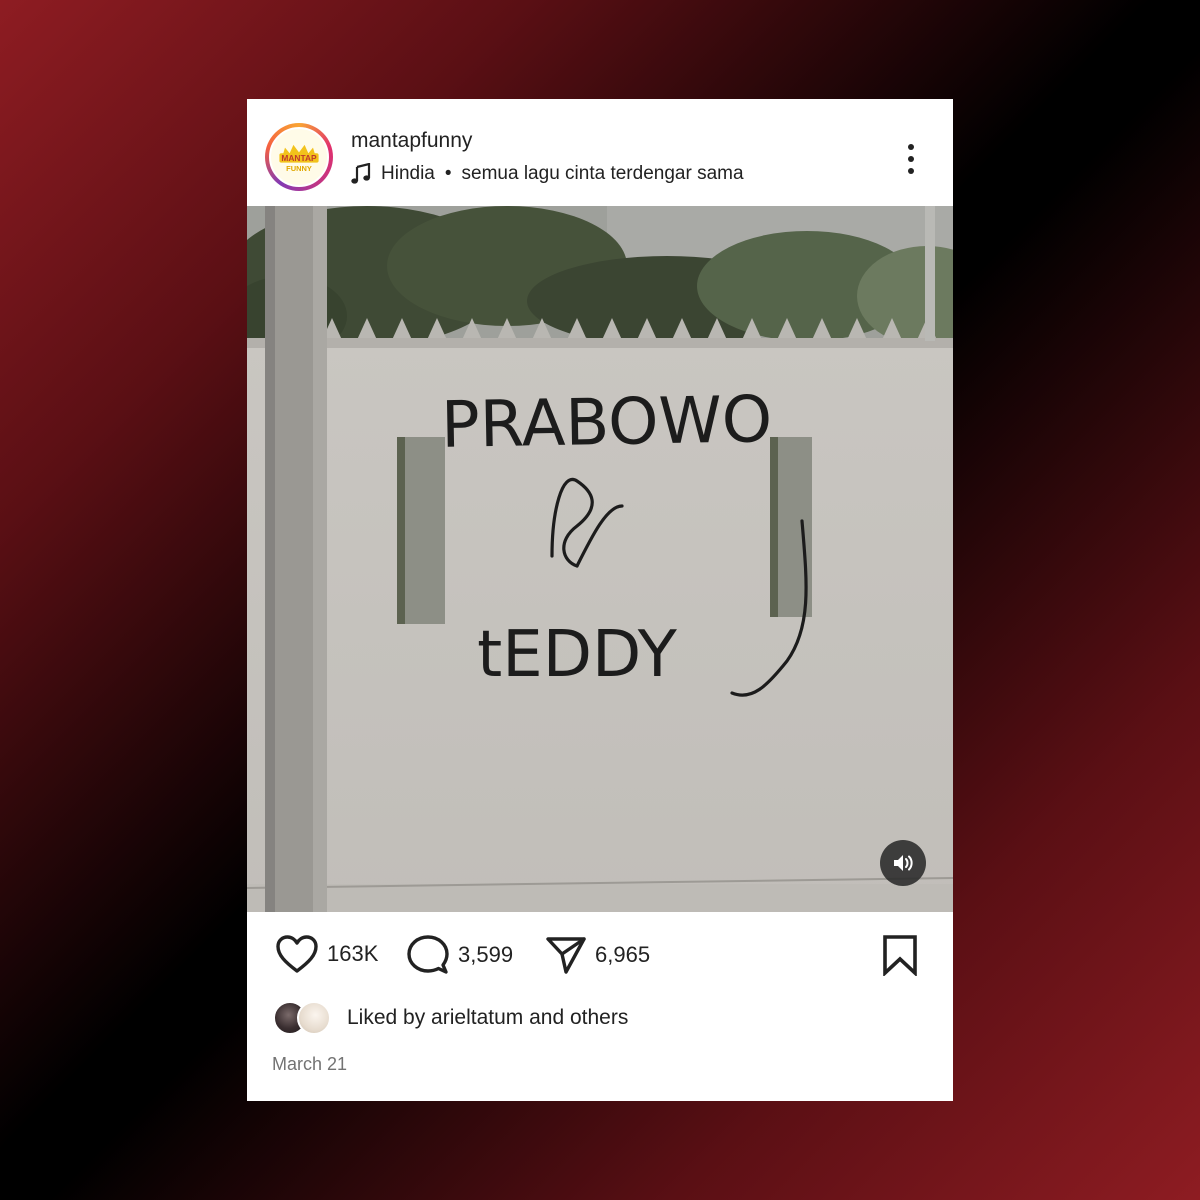 The height and width of the screenshot is (1200, 1200). I want to click on comment-icon, so click(428, 954).